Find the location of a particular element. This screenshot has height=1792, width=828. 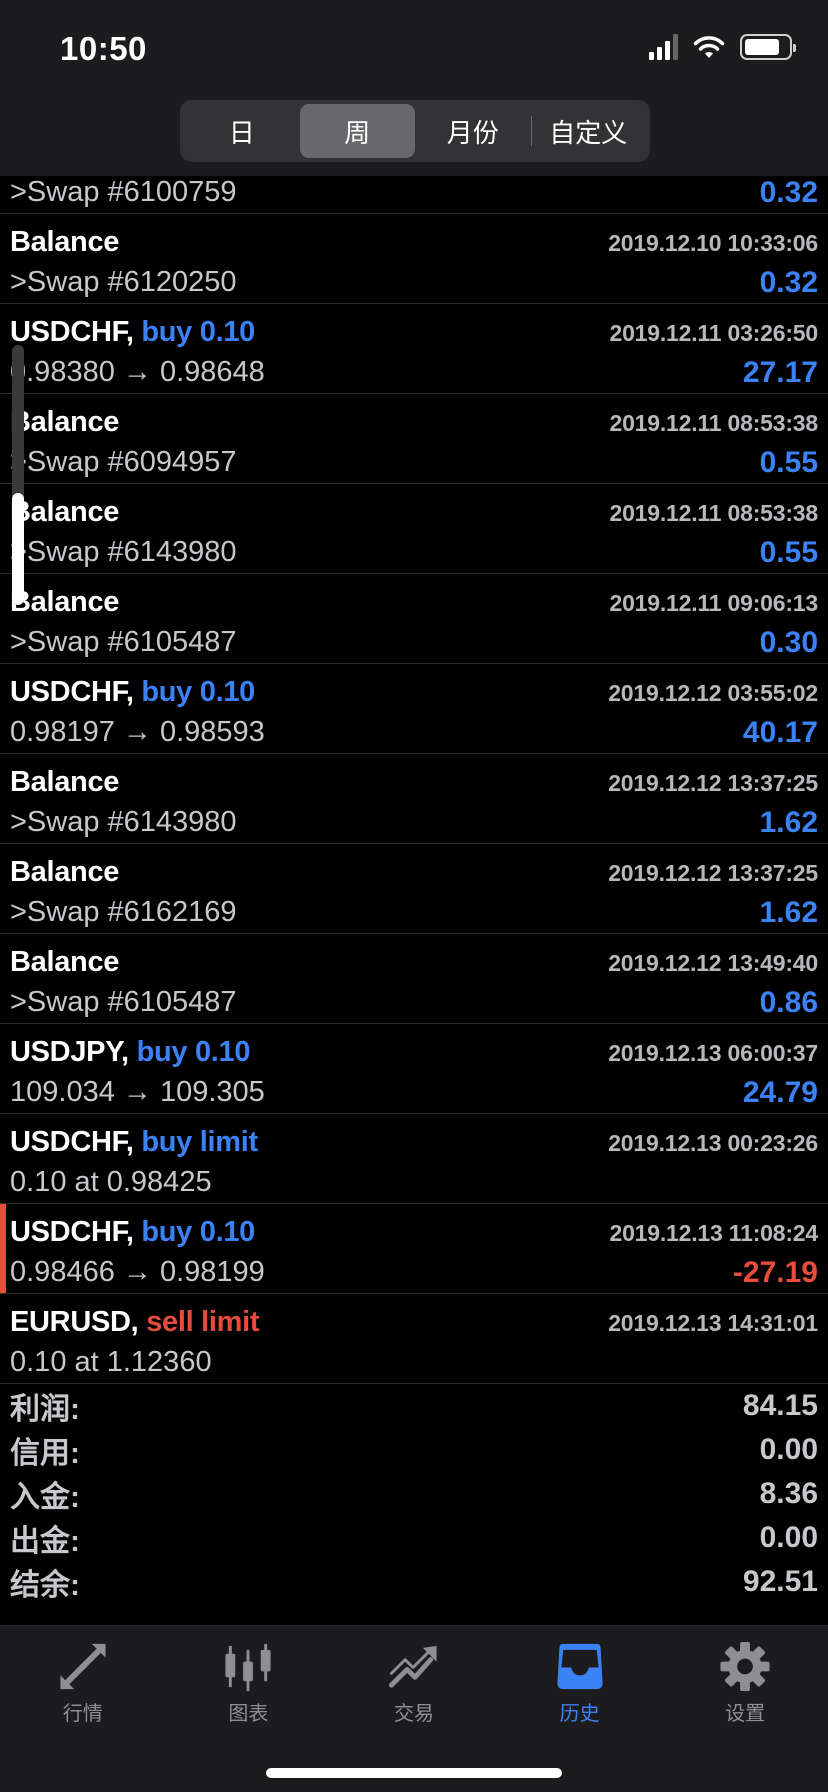

item-amount: 24.79 is located at coordinates (780, 1092).